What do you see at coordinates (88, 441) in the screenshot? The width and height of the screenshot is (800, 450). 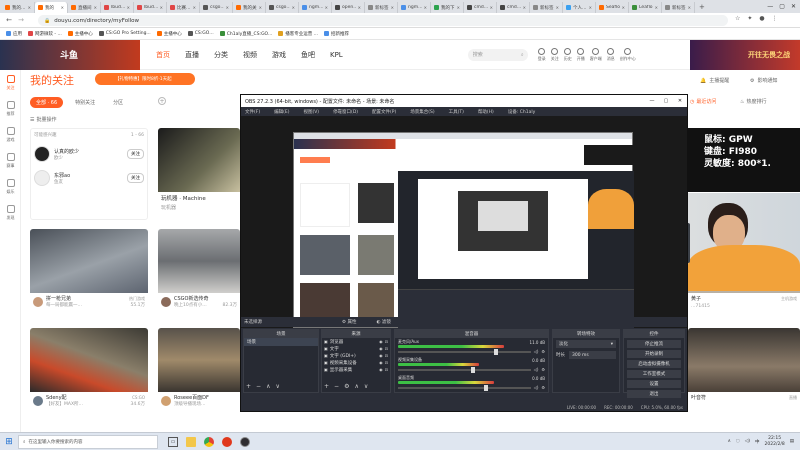 I see `taskbar-search-input: ⌕ 在这里输入你要搜索的内容` at bounding box center [88, 441].